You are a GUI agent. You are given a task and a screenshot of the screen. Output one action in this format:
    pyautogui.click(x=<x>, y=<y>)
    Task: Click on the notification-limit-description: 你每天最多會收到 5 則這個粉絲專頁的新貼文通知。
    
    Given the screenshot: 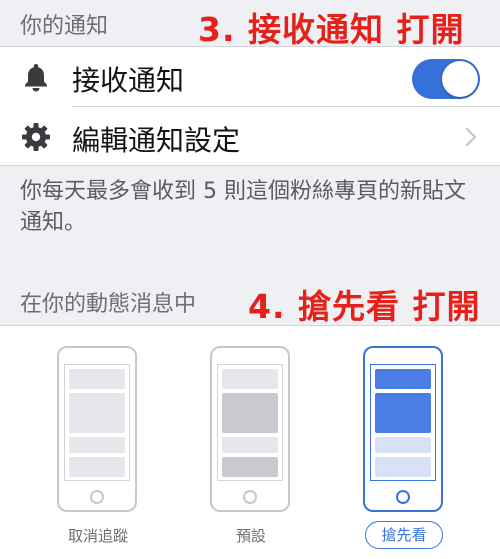 What is the action you would take?
    pyautogui.click(x=243, y=207)
    